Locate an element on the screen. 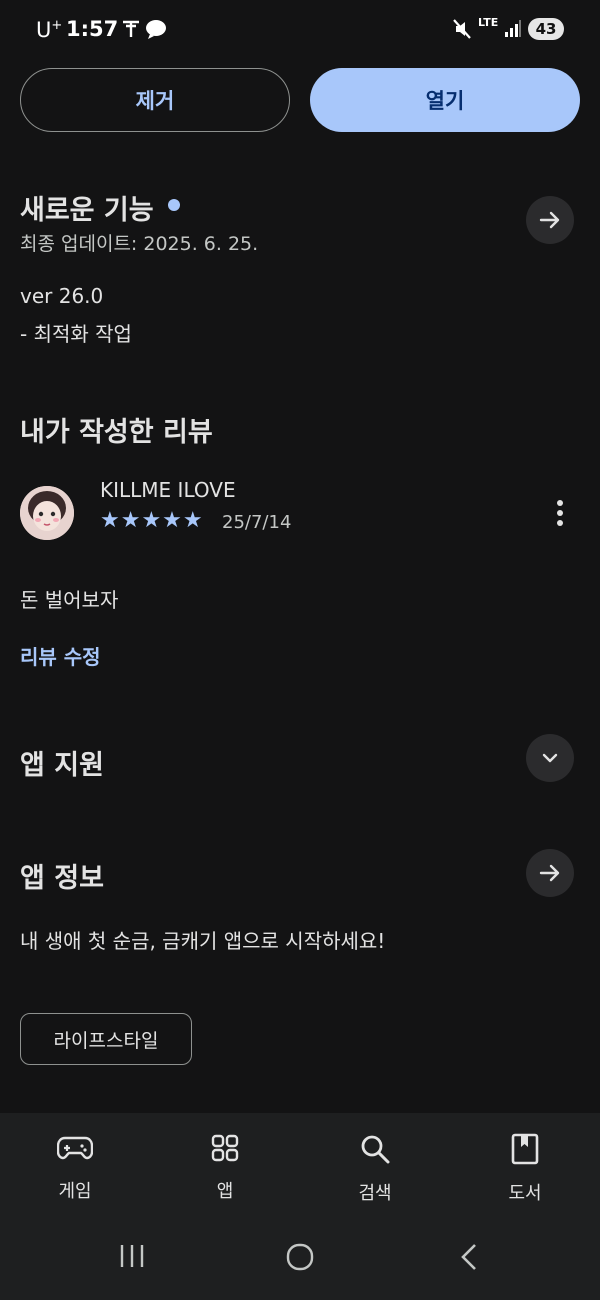  app-description: 내 생애 첫 순금, 금캐기 앱으로 시작하세요! is located at coordinates (203, 941).